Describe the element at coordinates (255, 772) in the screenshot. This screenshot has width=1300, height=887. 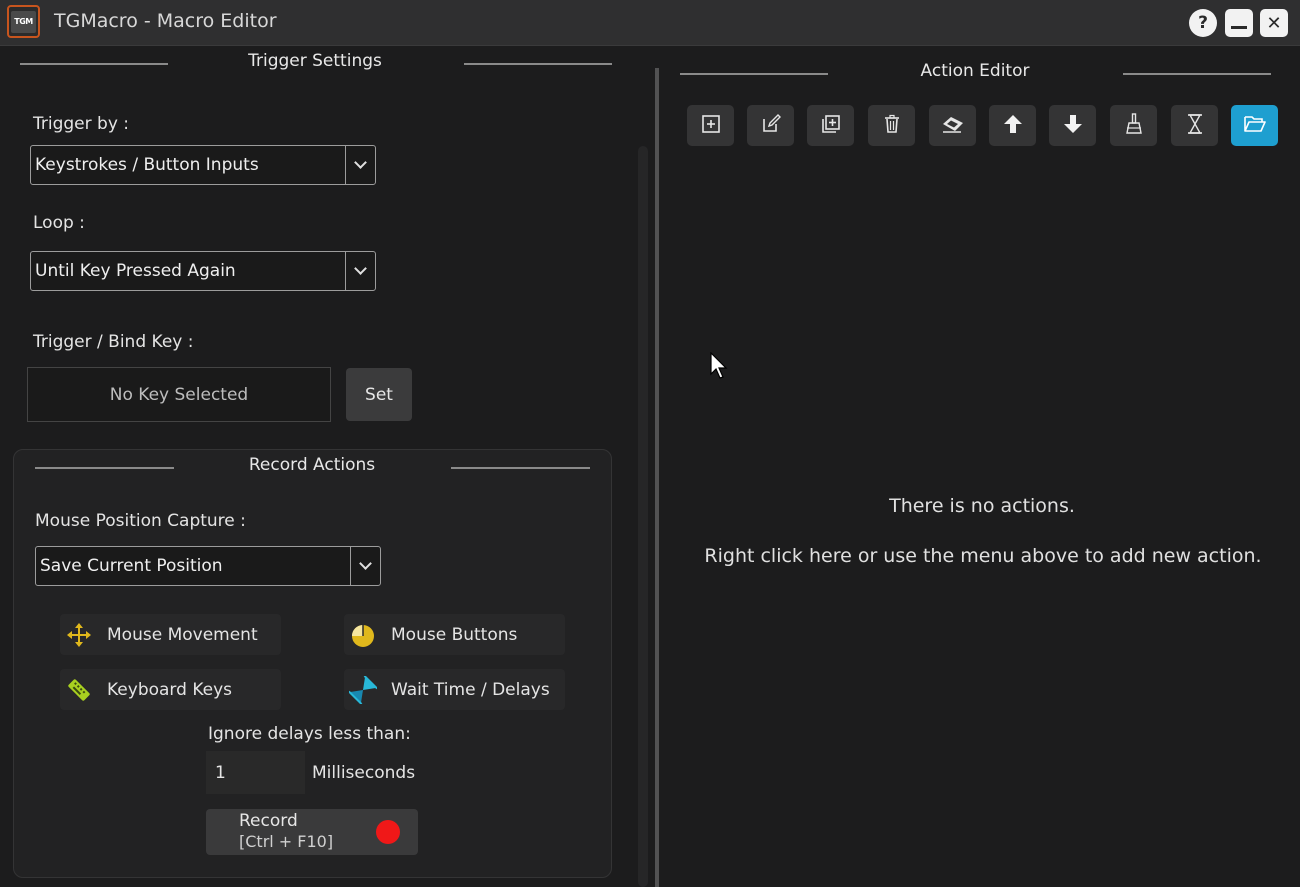
I see `ignore-delays-input: 1` at that location.